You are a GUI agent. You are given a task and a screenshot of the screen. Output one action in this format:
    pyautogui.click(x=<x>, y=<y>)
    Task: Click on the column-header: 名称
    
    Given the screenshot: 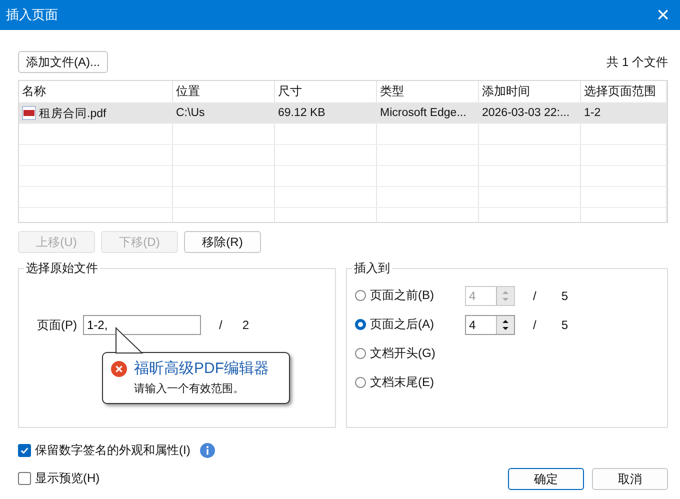 What is the action you would take?
    pyautogui.click(x=96, y=91)
    